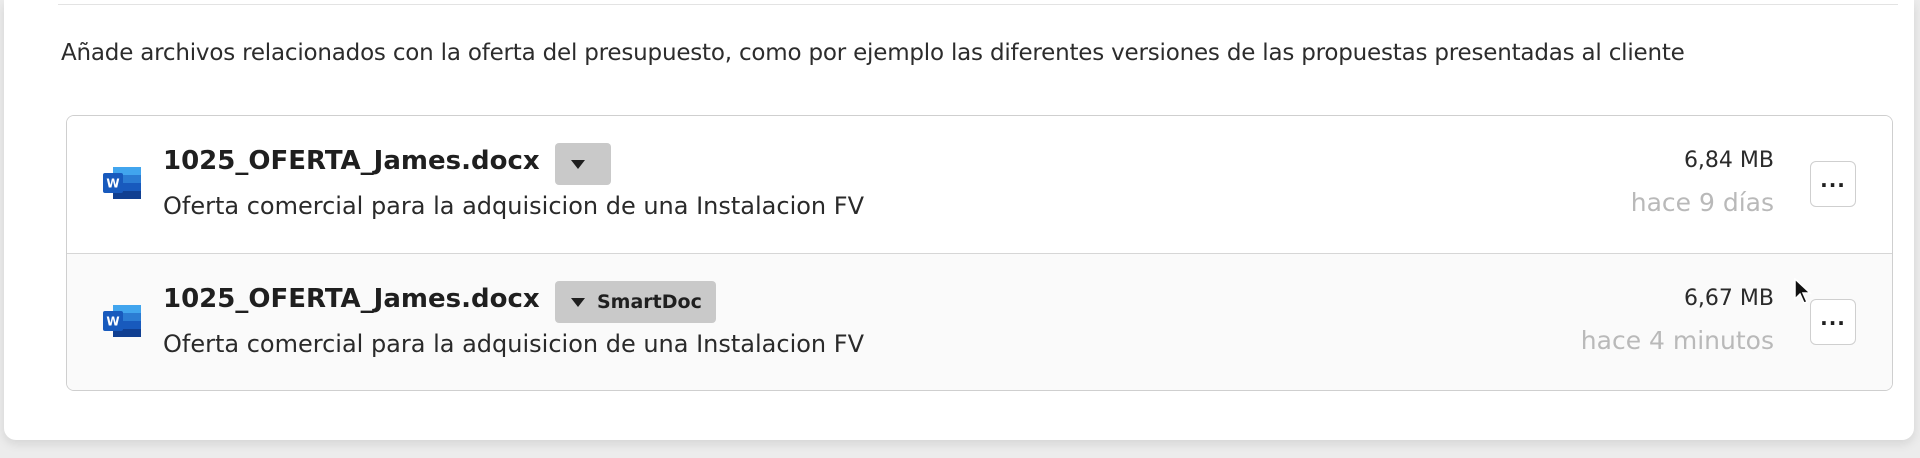  I want to click on smartdoc-tag: SmartDoc, so click(635, 302).